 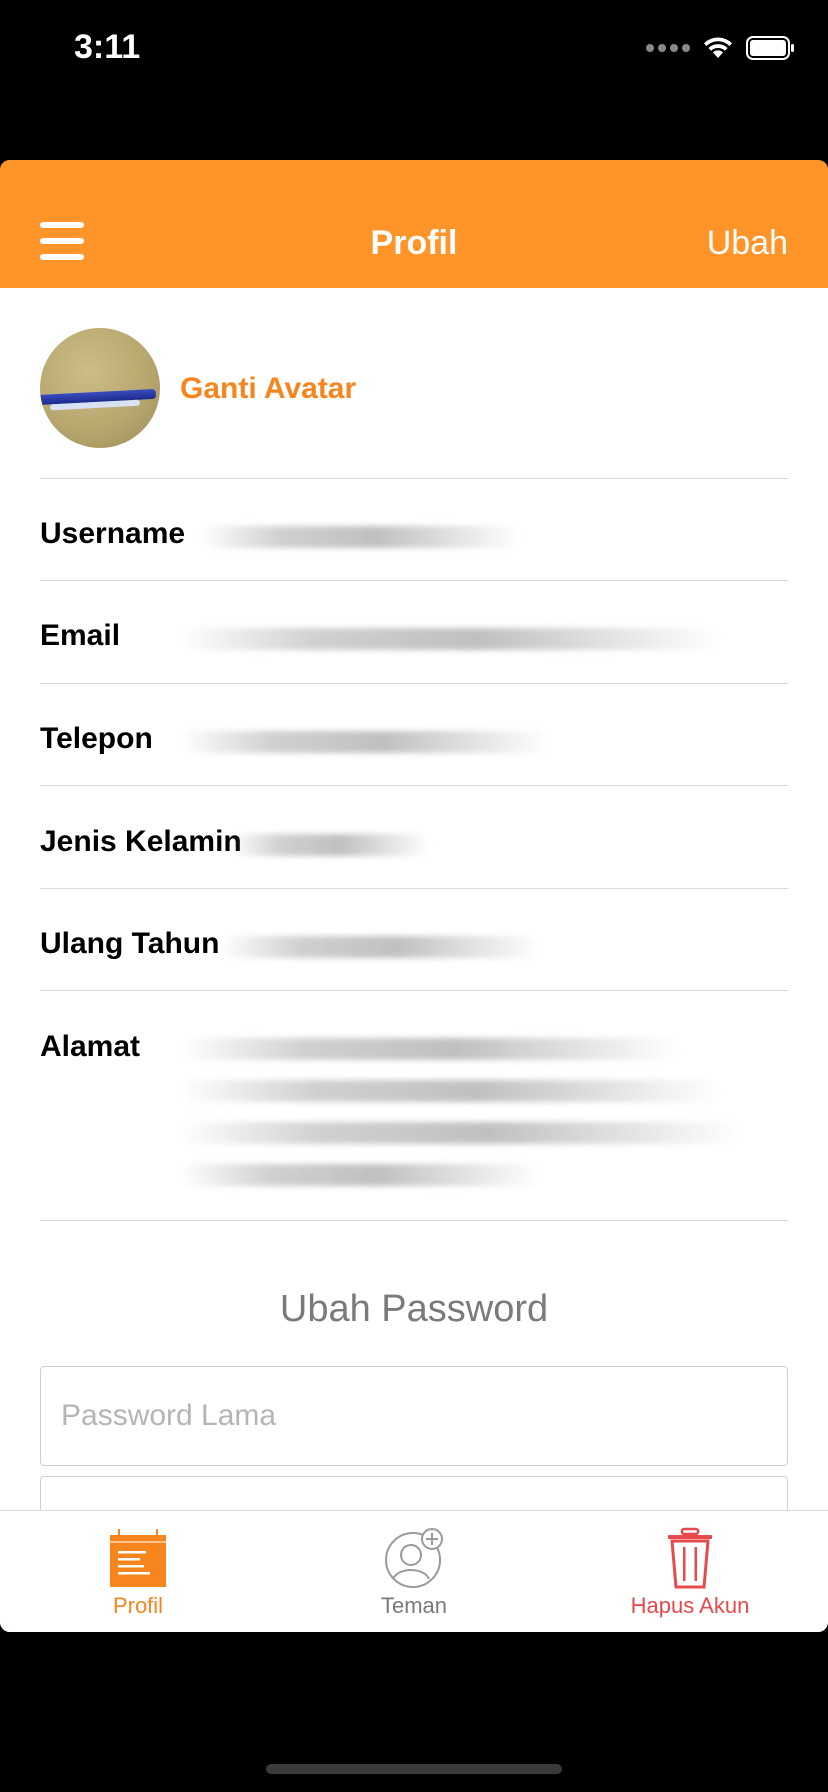 I want to click on phone-value-redacted, so click(x=365, y=742).